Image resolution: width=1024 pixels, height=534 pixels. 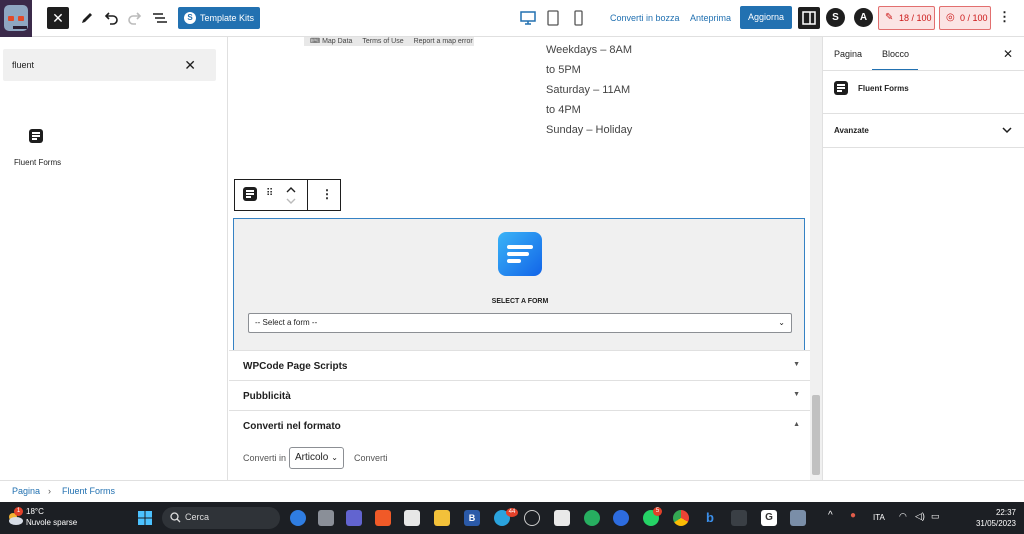 I want to click on metabox-converti: Converti nel formato ▲, so click(x=519, y=425).